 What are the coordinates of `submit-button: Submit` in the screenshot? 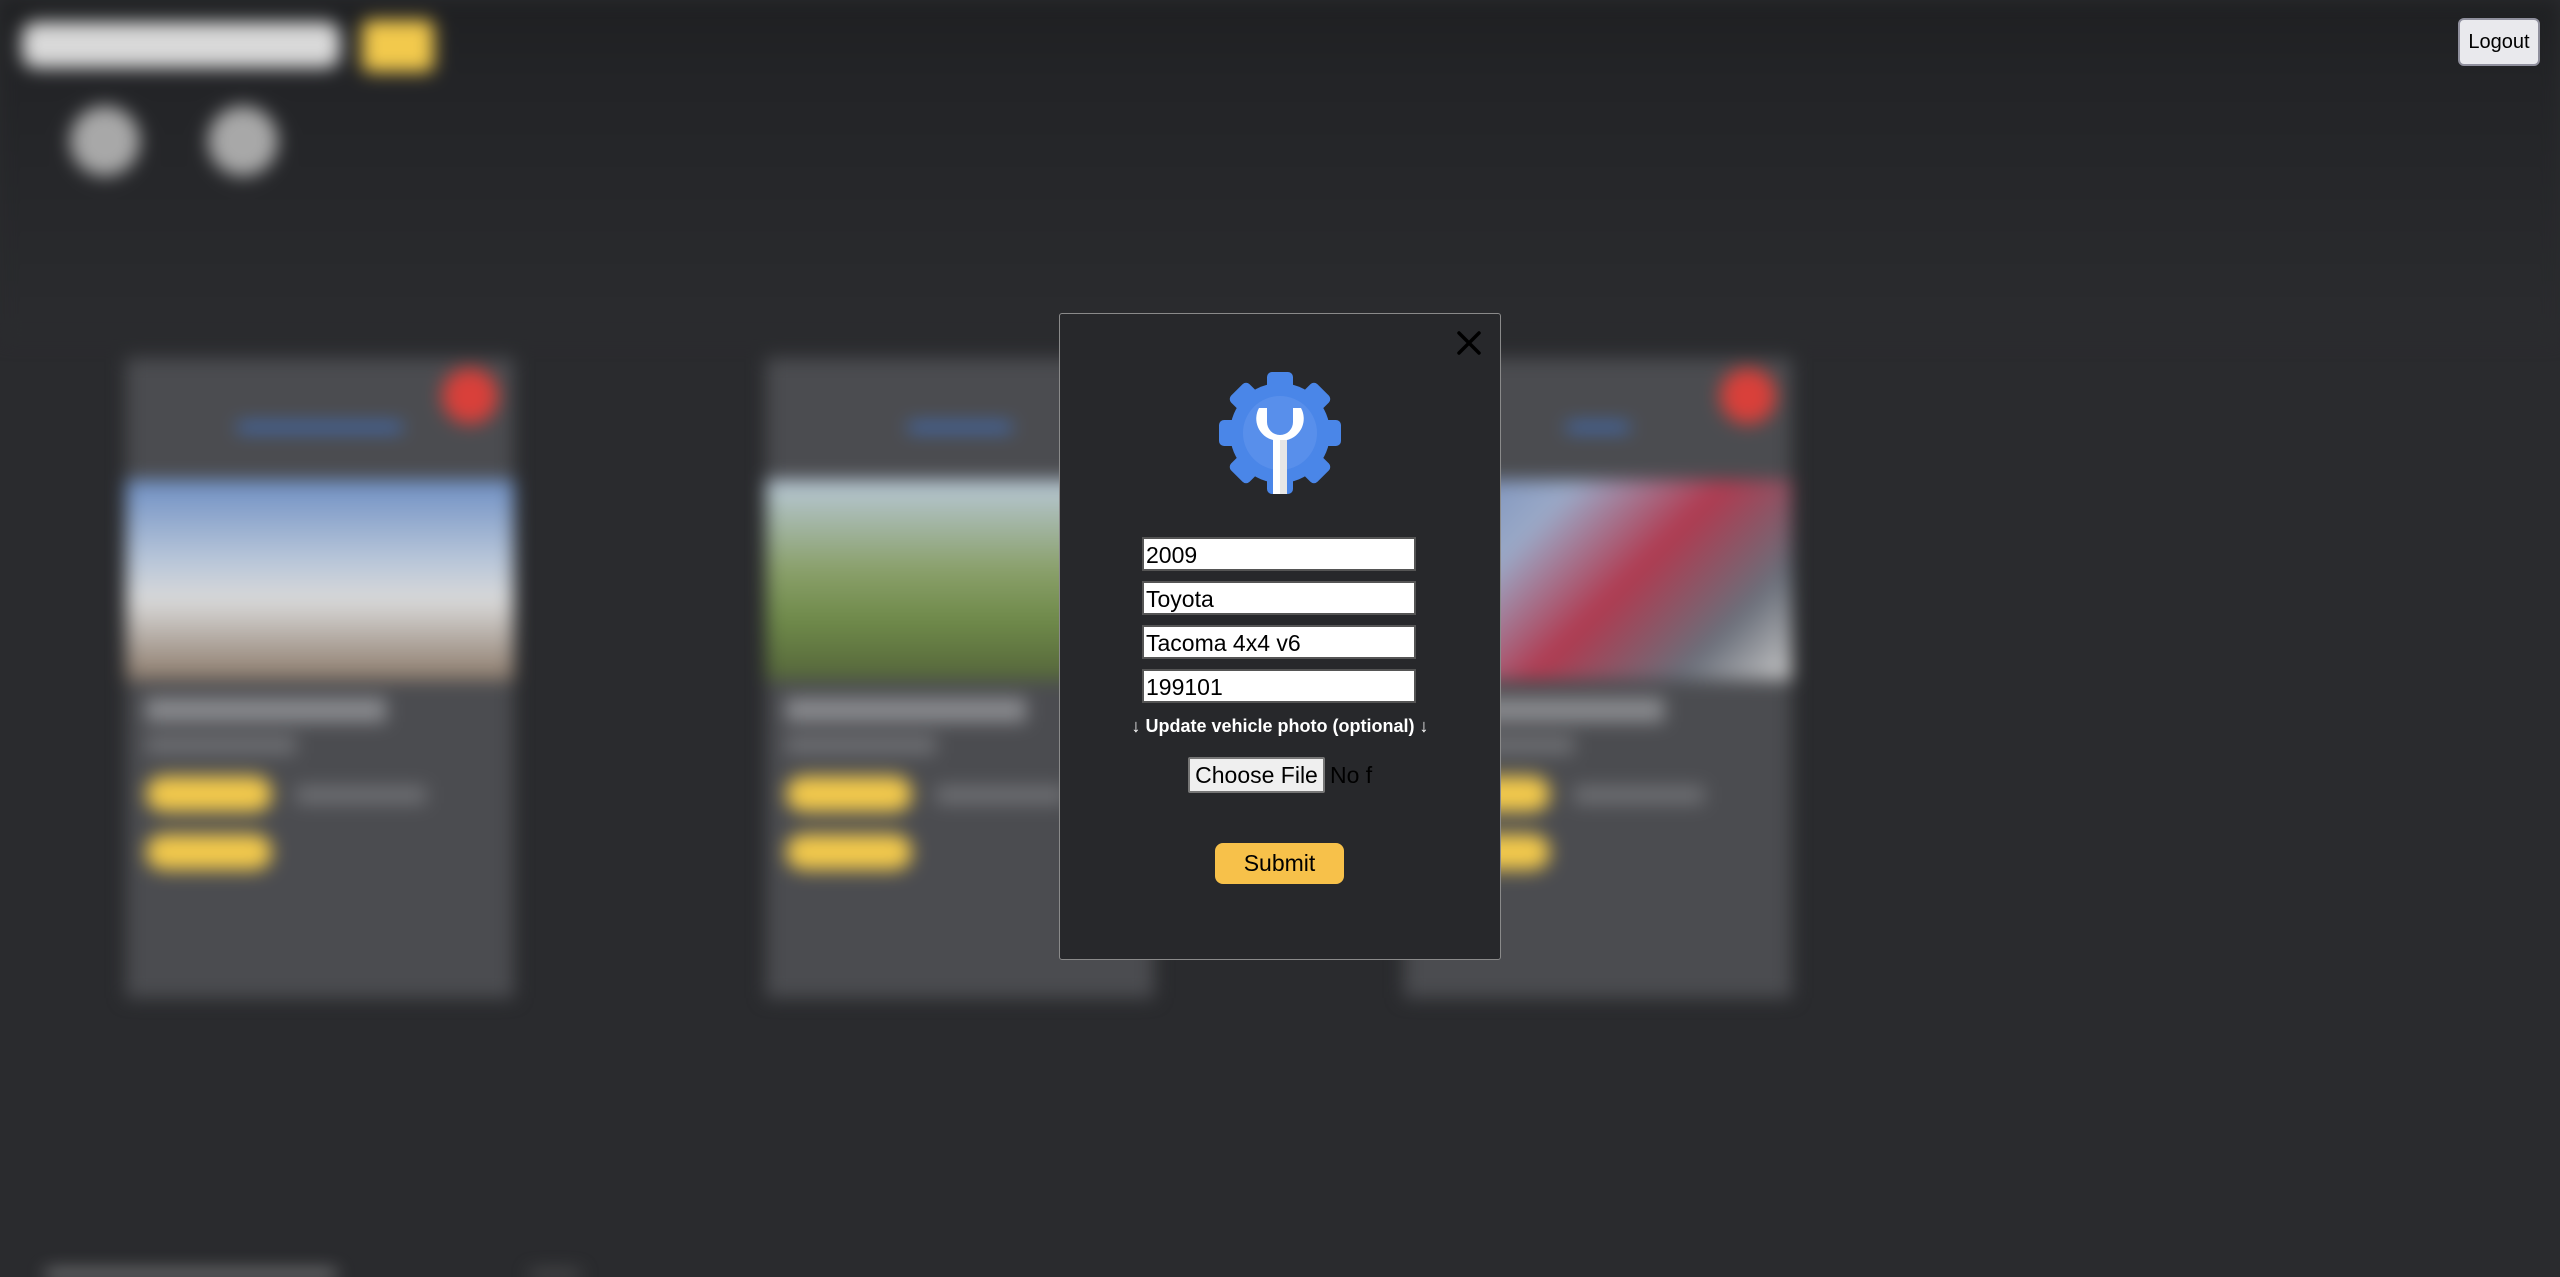 It's located at (1279, 863).